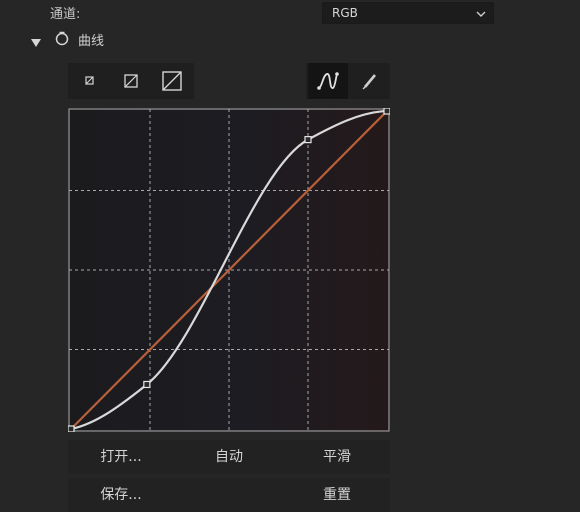  What do you see at coordinates (65, 14) in the screenshot?
I see `channel-label: 通道:` at bounding box center [65, 14].